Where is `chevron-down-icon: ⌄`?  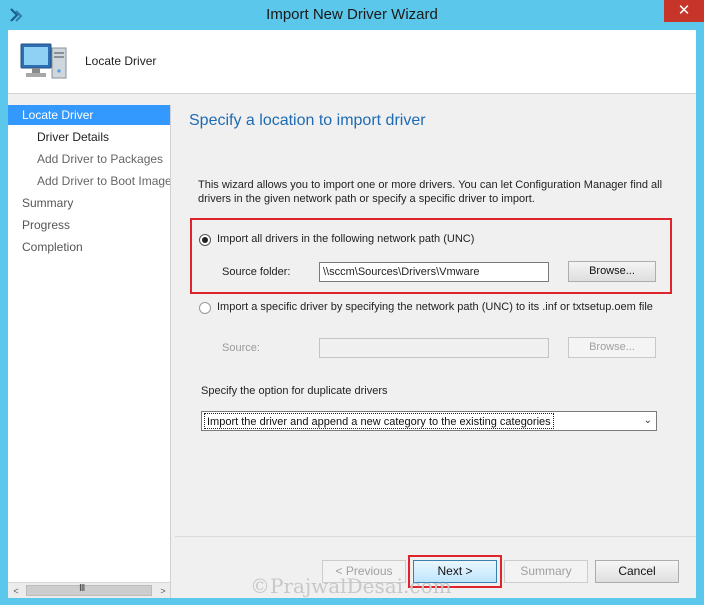 chevron-down-icon: ⌄ is located at coordinates (647, 420).